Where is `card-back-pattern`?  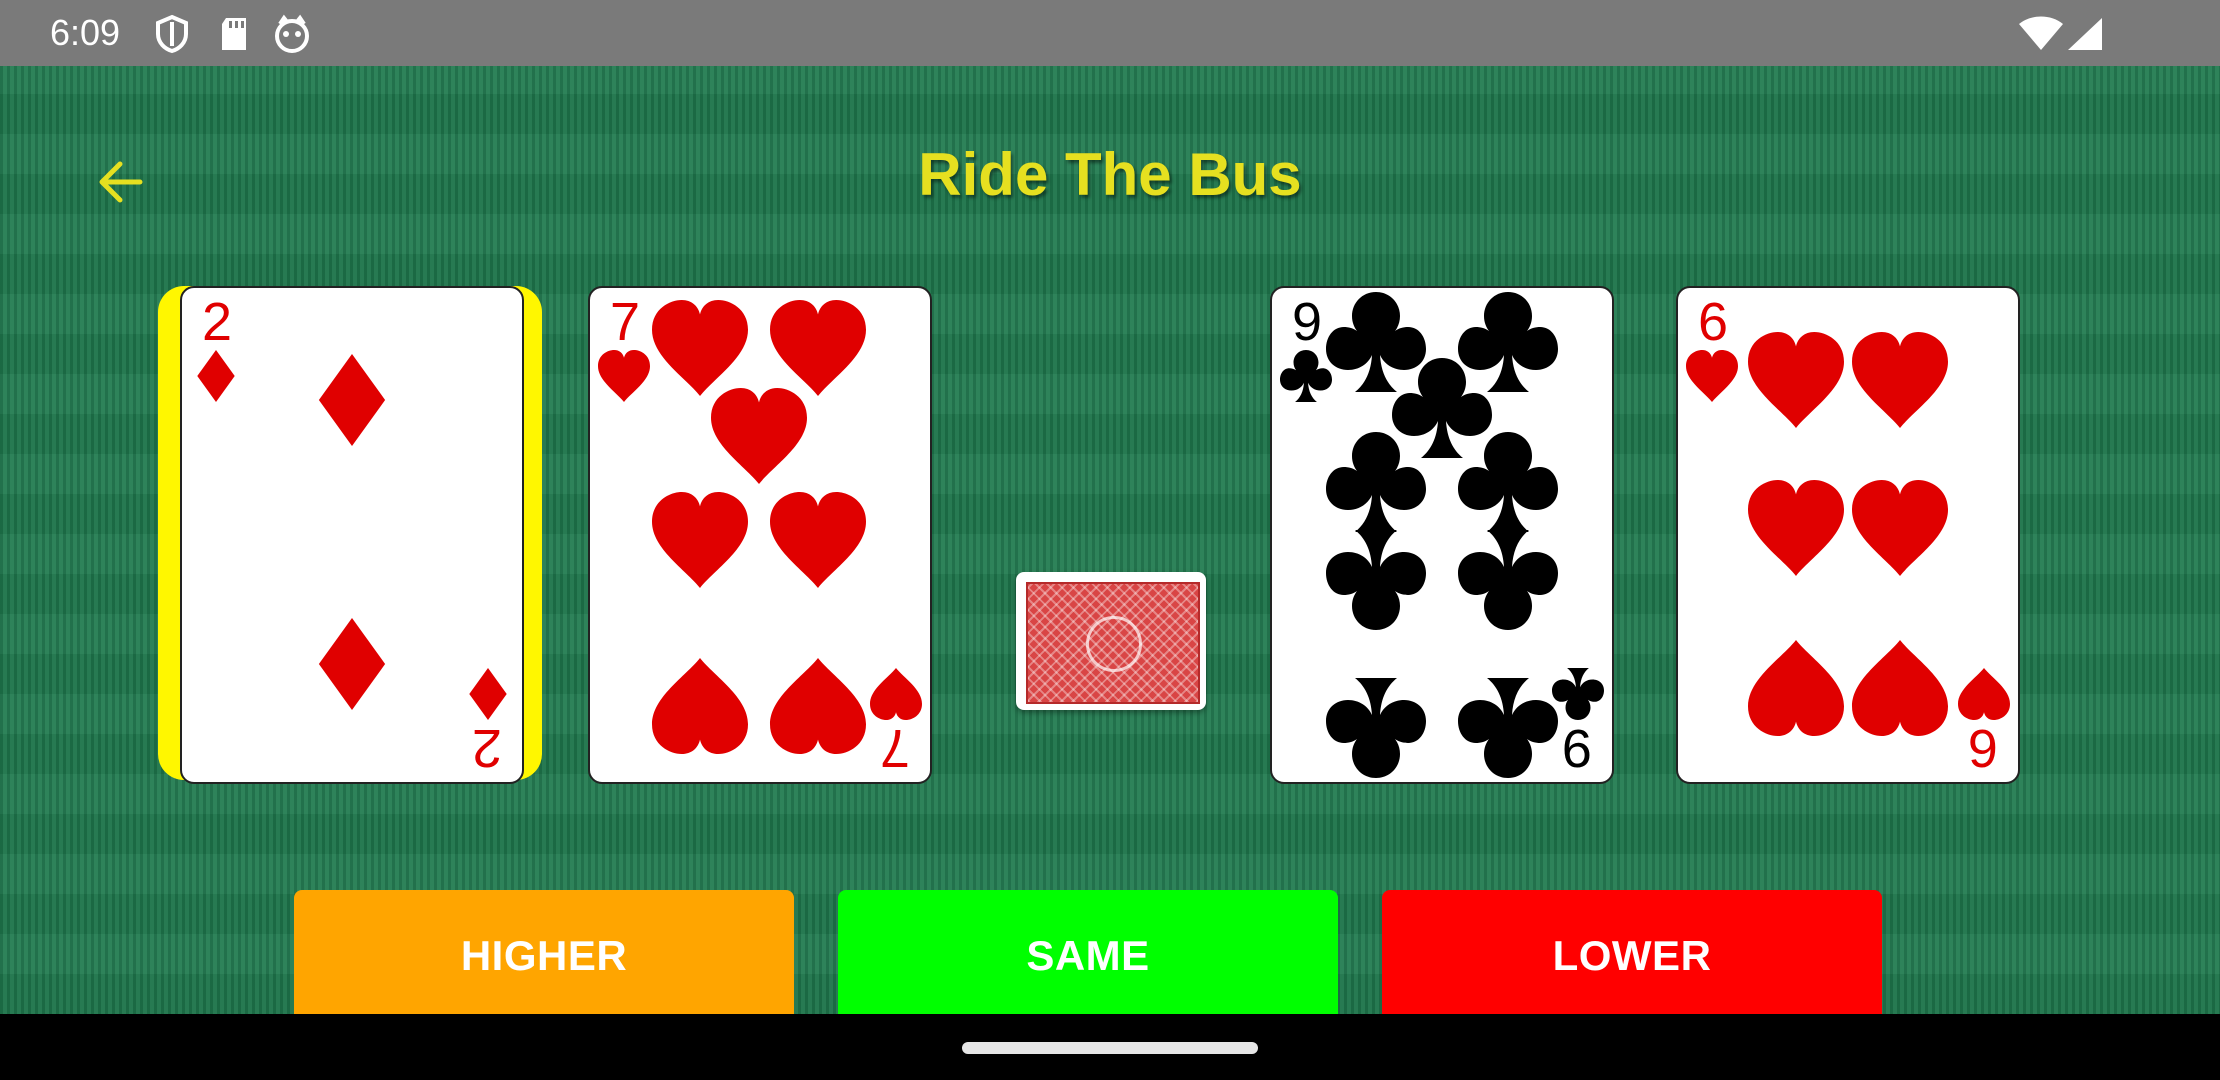 card-back-pattern is located at coordinates (1113, 643).